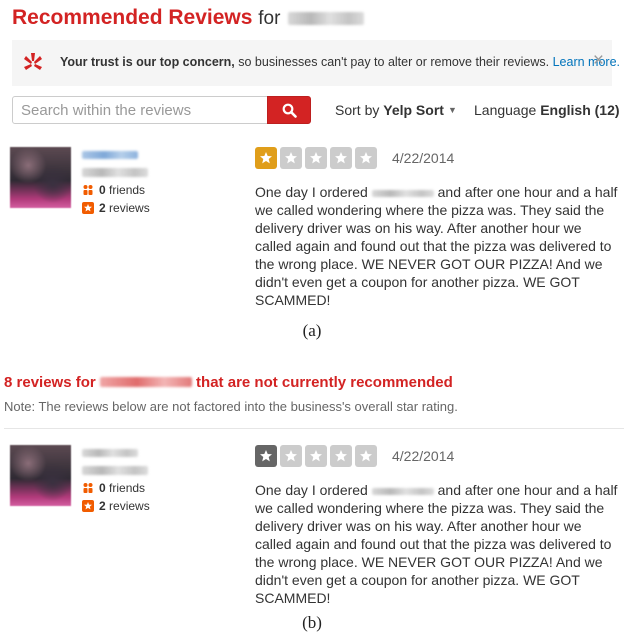  I want to click on yelp-burst-icon, so click(33, 61).